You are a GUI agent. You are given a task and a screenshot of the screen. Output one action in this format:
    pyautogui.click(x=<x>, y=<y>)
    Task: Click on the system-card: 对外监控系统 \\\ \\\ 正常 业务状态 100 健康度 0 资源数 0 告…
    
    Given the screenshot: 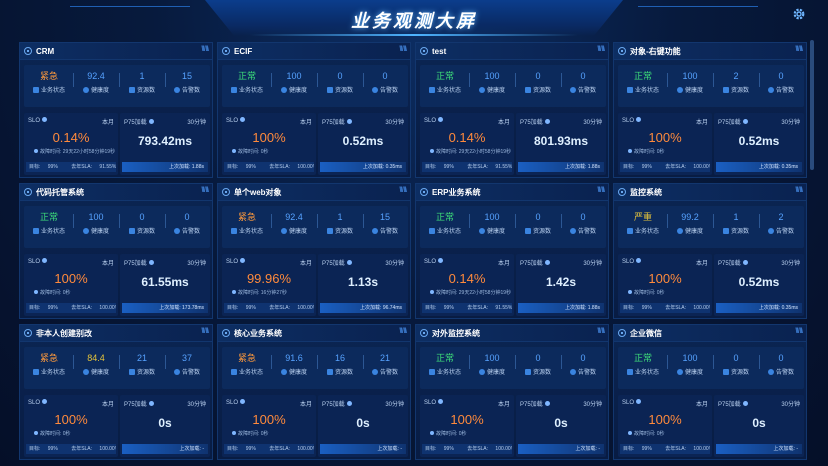 What is the action you would take?
    pyautogui.click(x=512, y=392)
    